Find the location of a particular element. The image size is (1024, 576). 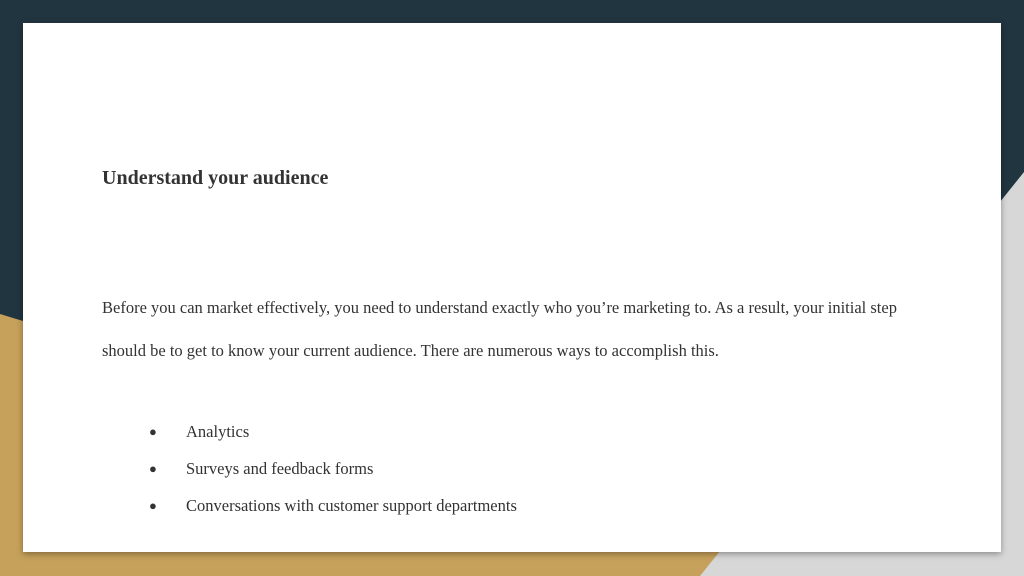

list-item-text: Analytics is located at coordinates (218, 431).